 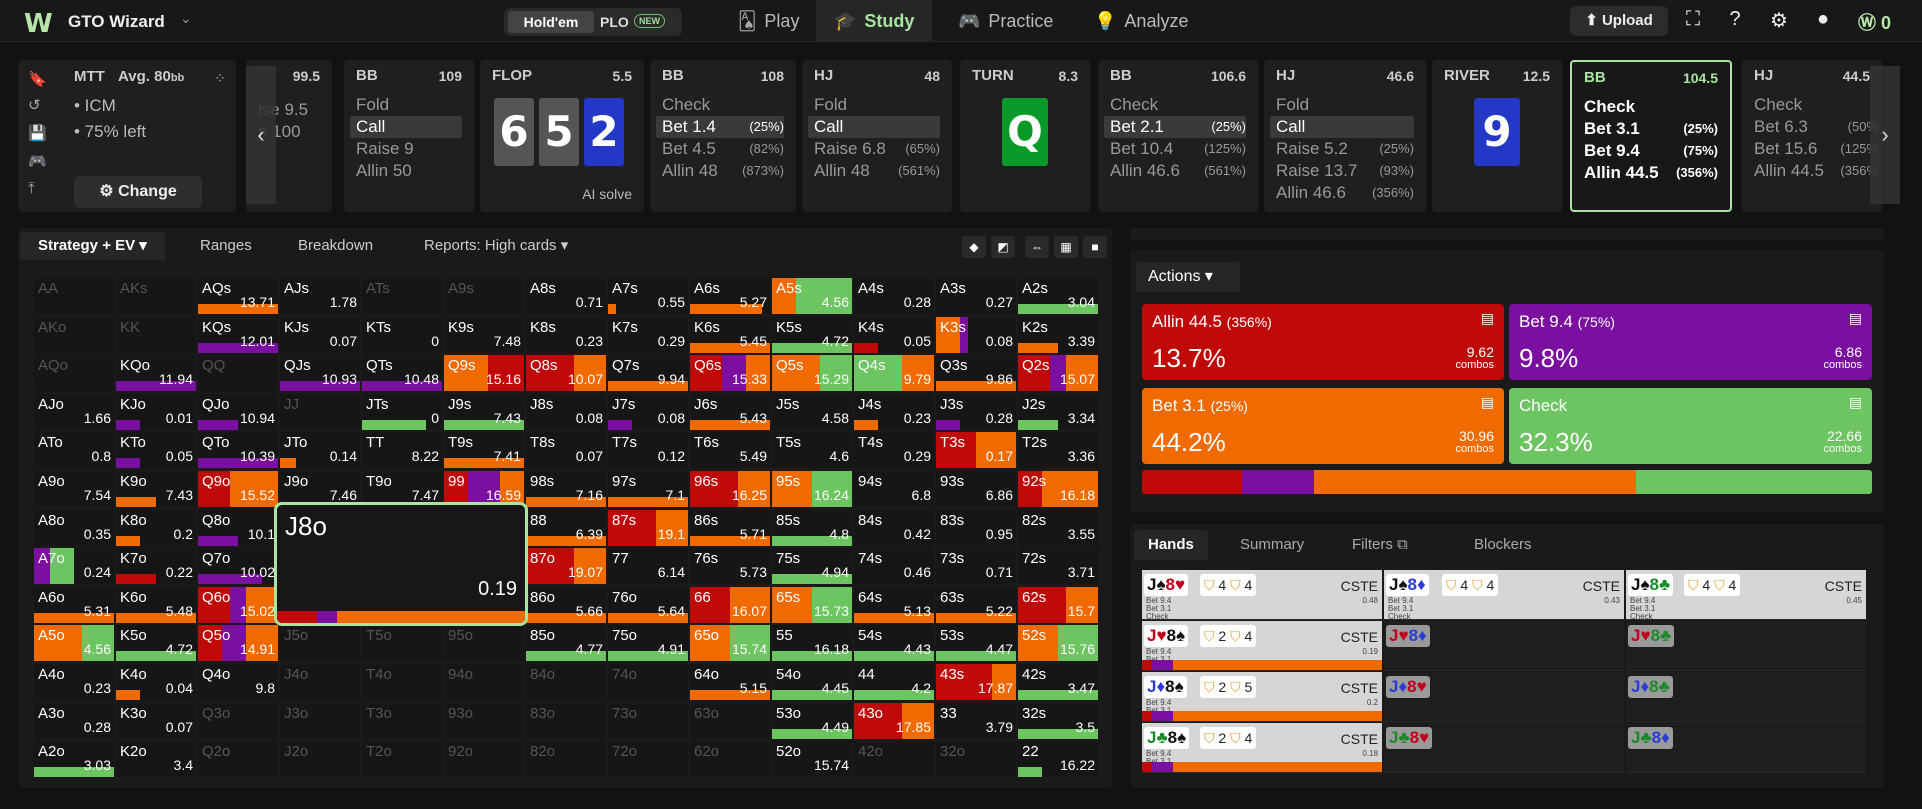 I want to click on node-action: Raise 9, so click(x=409, y=149).